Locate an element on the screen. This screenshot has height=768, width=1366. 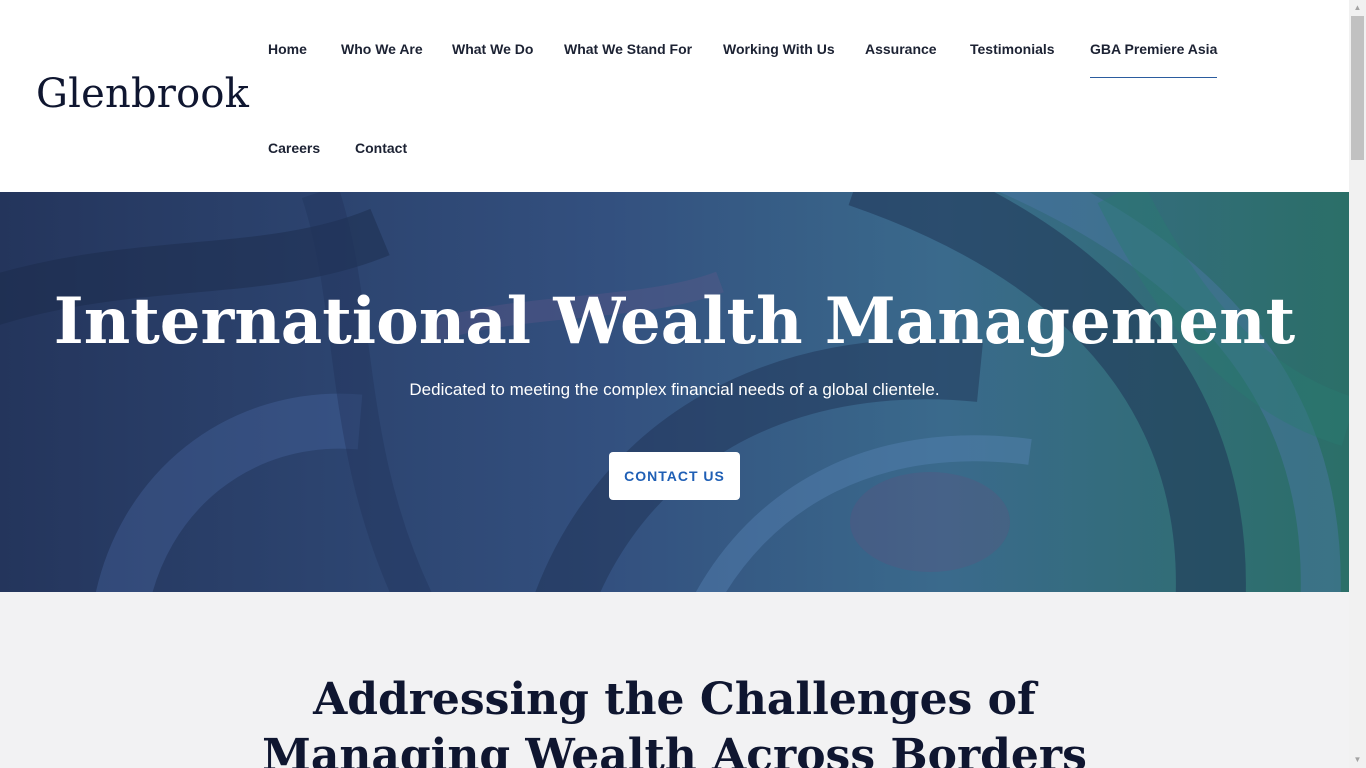
scroll-down-arrow-icon: ▼ is located at coordinates (1357, 760).